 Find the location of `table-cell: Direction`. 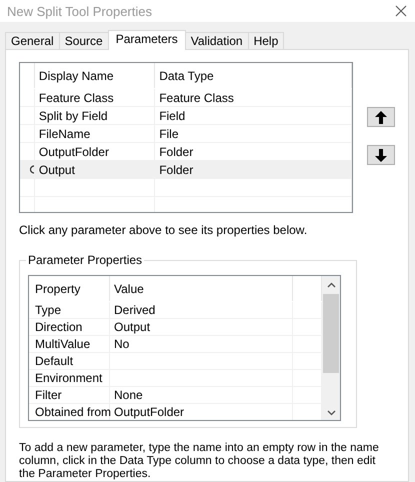

table-cell: Direction is located at coordinates (58, 327).